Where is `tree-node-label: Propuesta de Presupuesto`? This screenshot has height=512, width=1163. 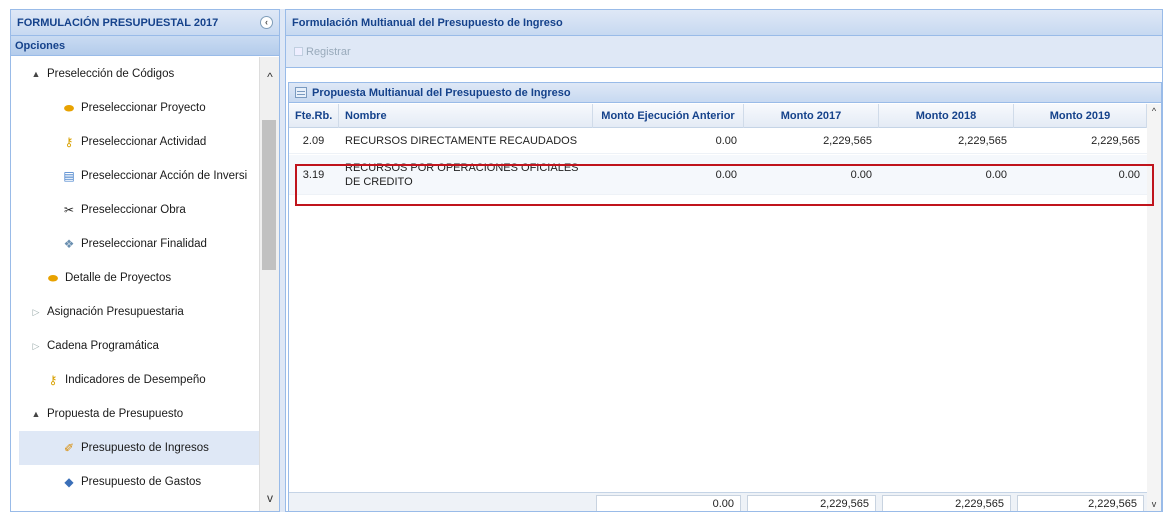
tree-node-label: Propuesta de Presupuesto is located at coordinates (115, 414).